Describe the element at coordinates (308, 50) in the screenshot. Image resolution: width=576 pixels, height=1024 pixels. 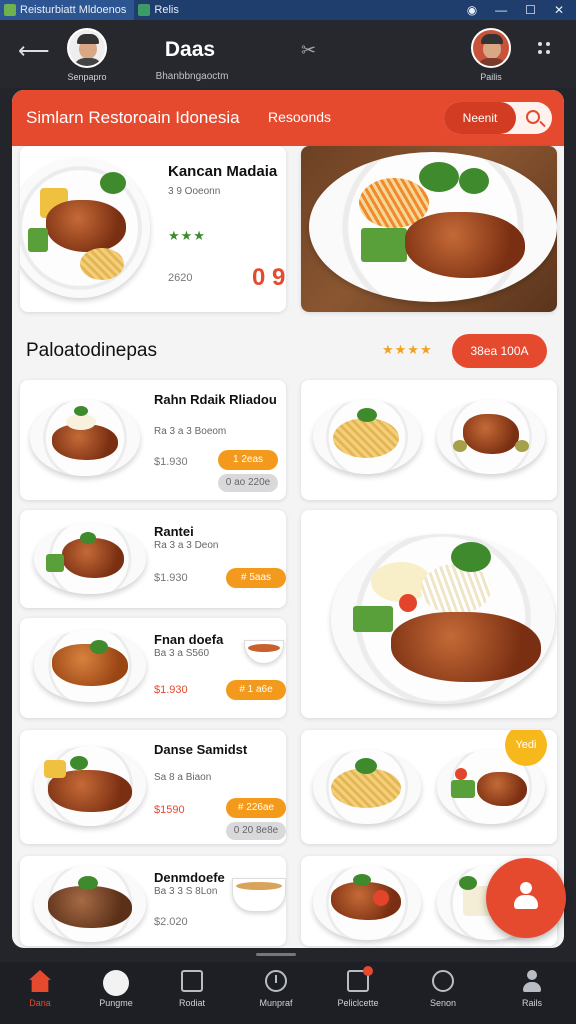
I see `tools-icon: ✂` at that location.